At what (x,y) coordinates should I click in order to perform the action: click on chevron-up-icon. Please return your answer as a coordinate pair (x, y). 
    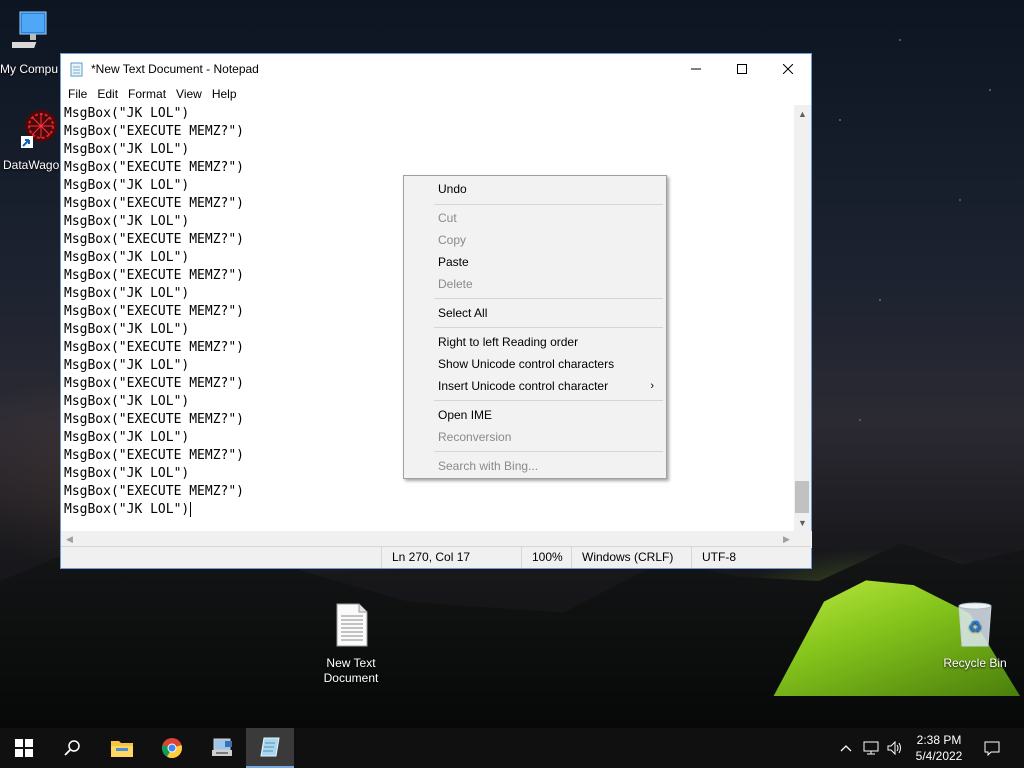
    Looking at the image, I should click on (846, 748).